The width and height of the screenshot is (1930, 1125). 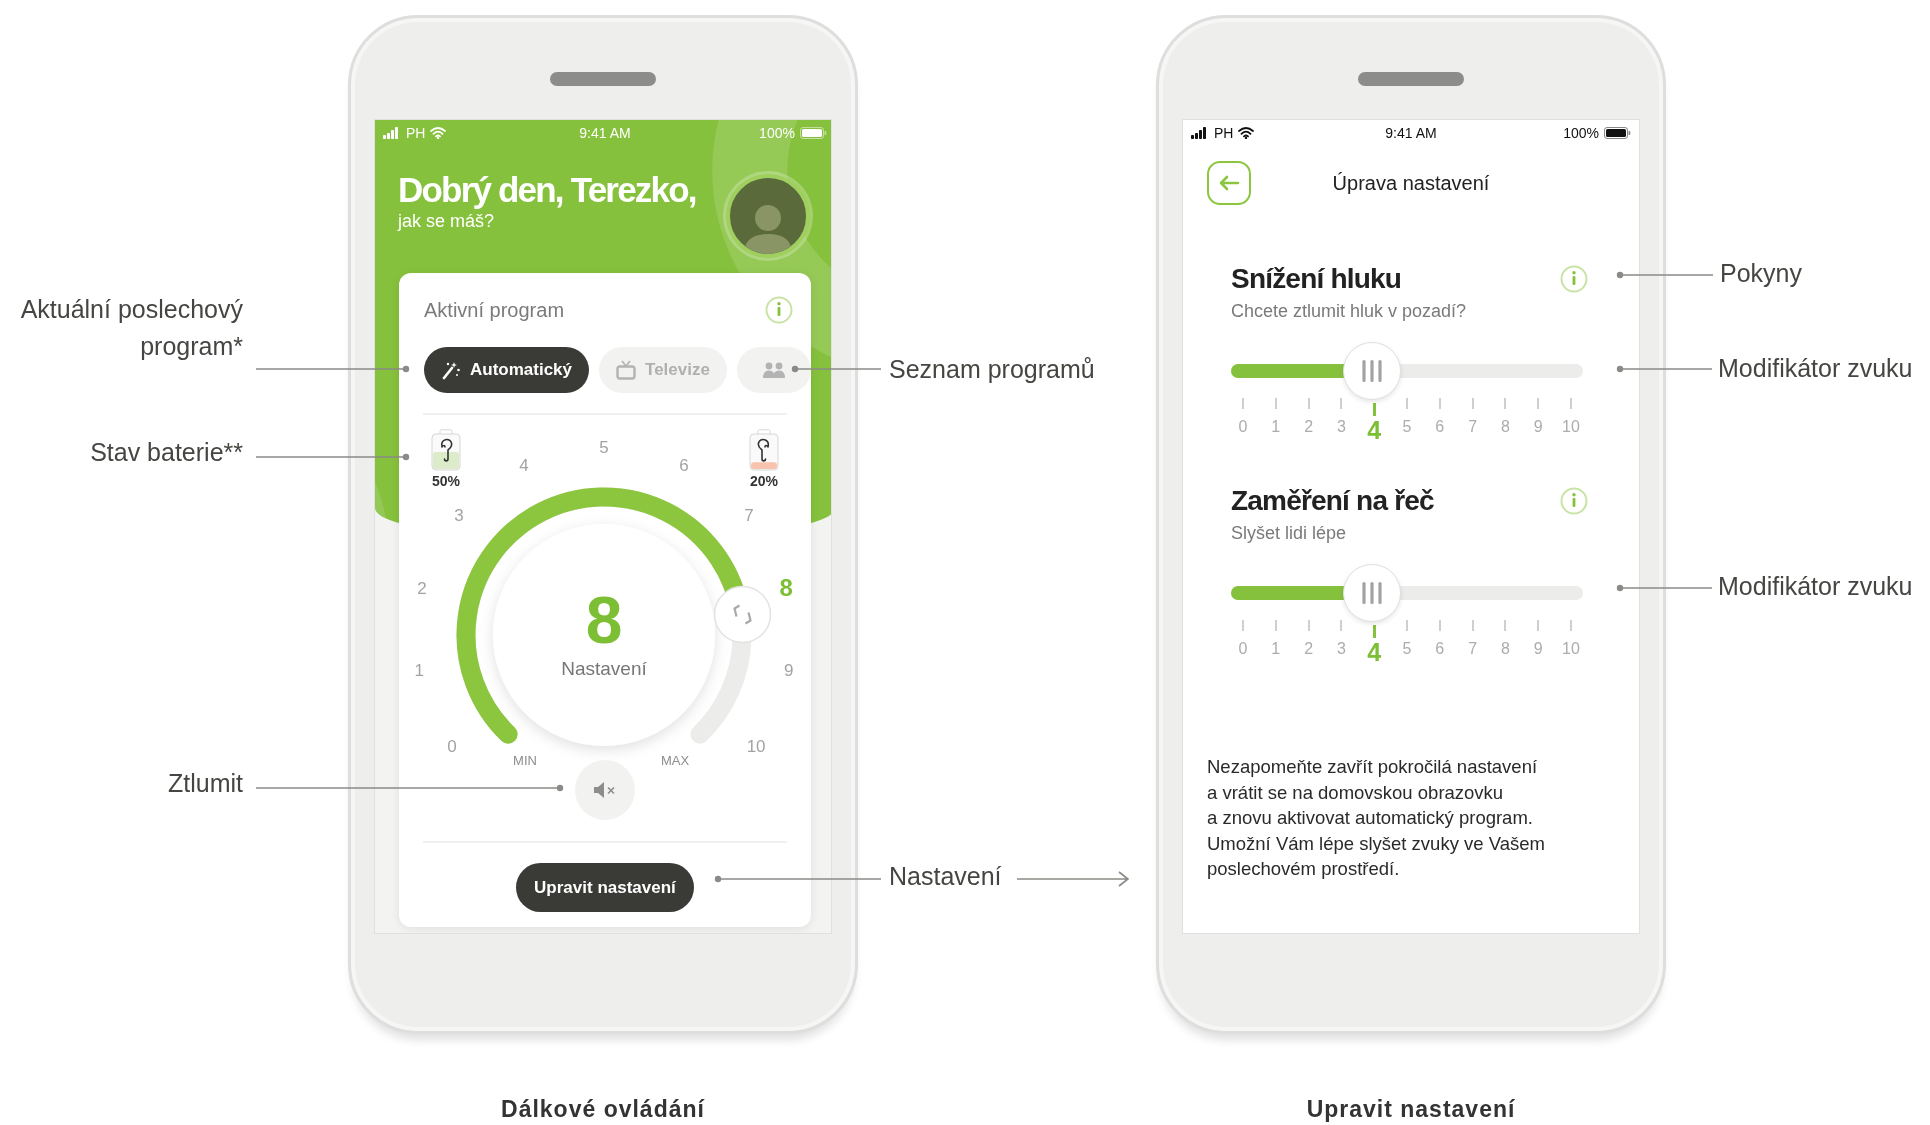 I want to click on dial-label: Nastavení, so click(x=604, y=668).